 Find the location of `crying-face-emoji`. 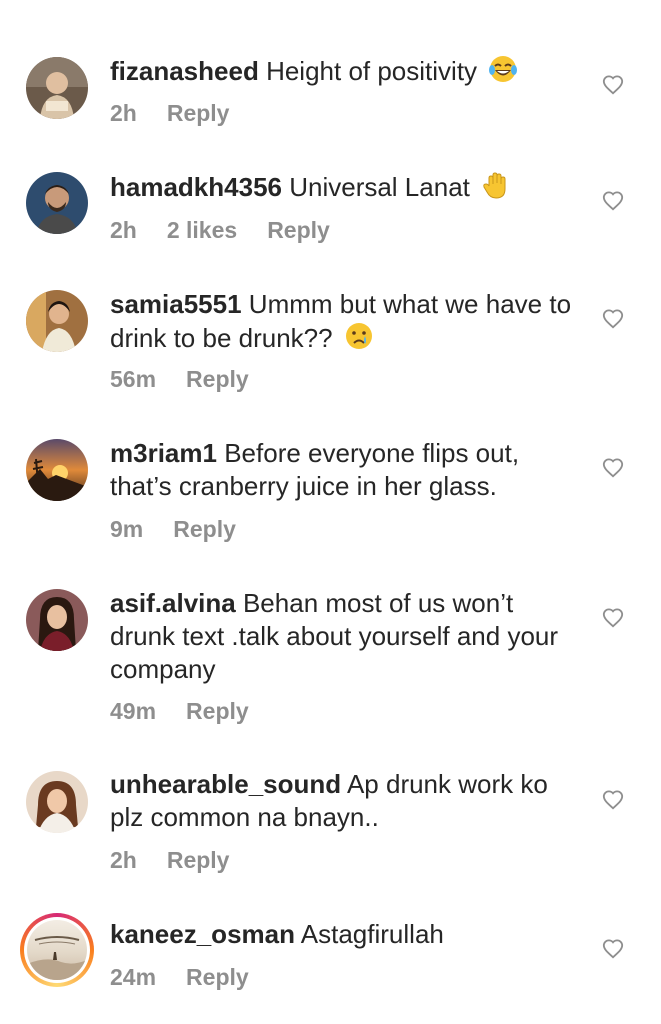

crying-face-emoji is located at coordinates (359, 340).